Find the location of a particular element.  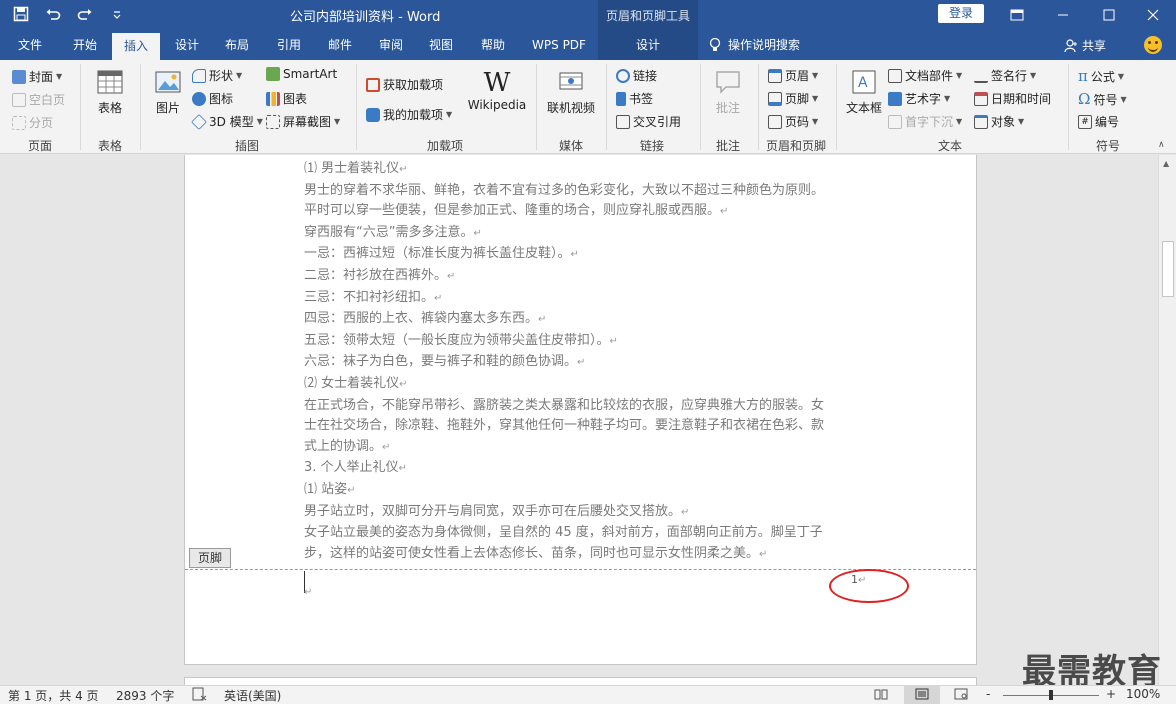

scroll-up-icon: ▲ is located at coordinates (1166, 163).